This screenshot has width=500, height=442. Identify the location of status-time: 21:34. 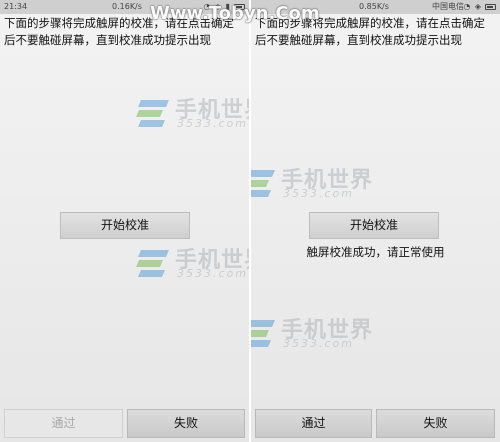
(16, 6).